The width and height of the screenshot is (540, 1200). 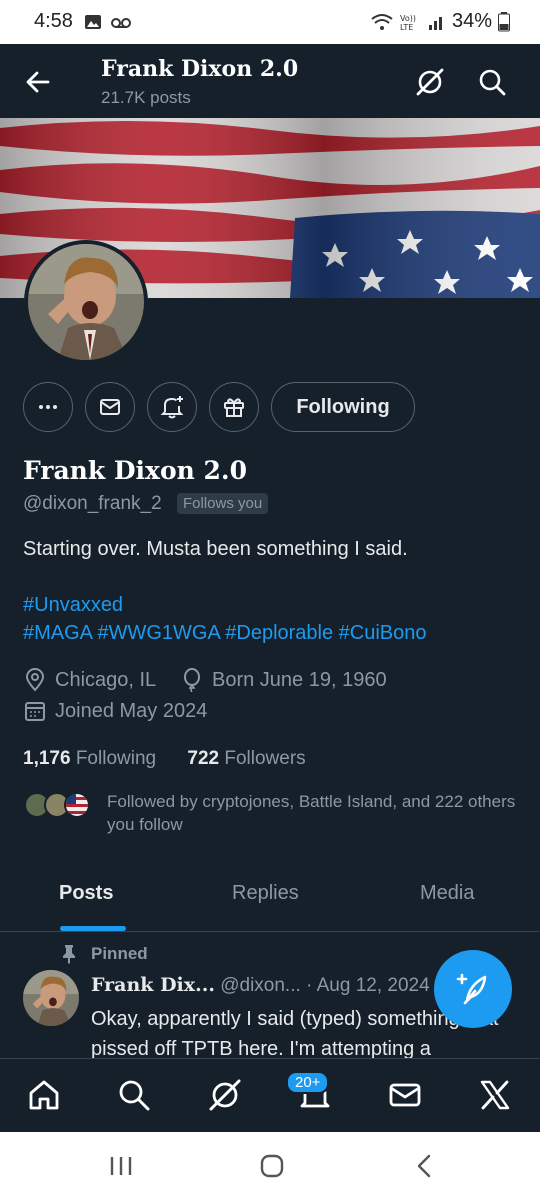 What do you see at coordinates (35, 711) in the screenshot?
I see `calendar-icon` at bounding box center [35, 711].